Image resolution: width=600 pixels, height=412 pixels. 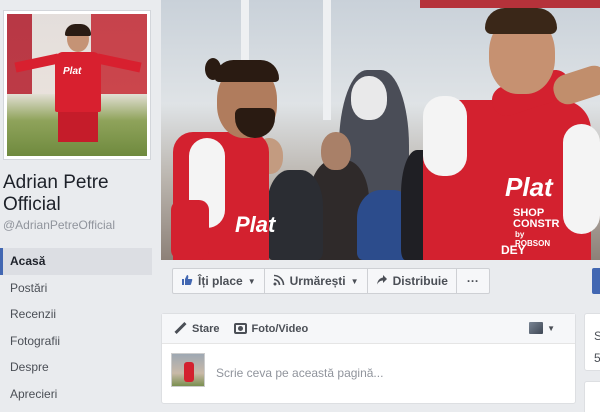 What do you see at coordinates (76, 367) in the screenshot?
I see `nav-item-about: Despre` at bounding box center [76, 367].